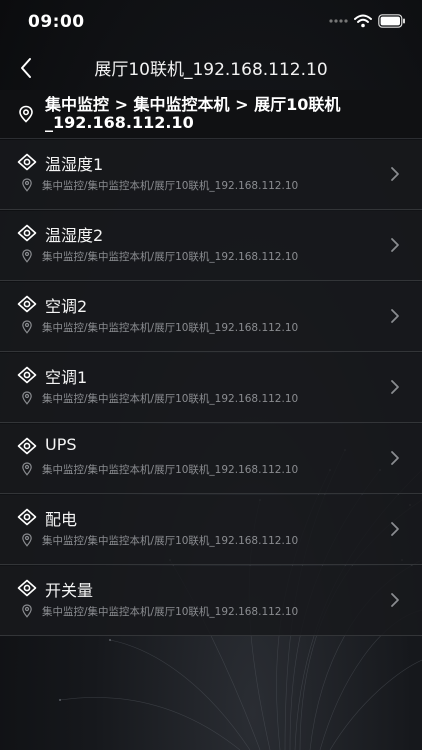 Image resolution: width=422 pixels, height=750 pixels. I want to click on list-item: 空调1 集中监控/集中监控本机/展厅10联机_192.168.112.10, so click(211, 388).